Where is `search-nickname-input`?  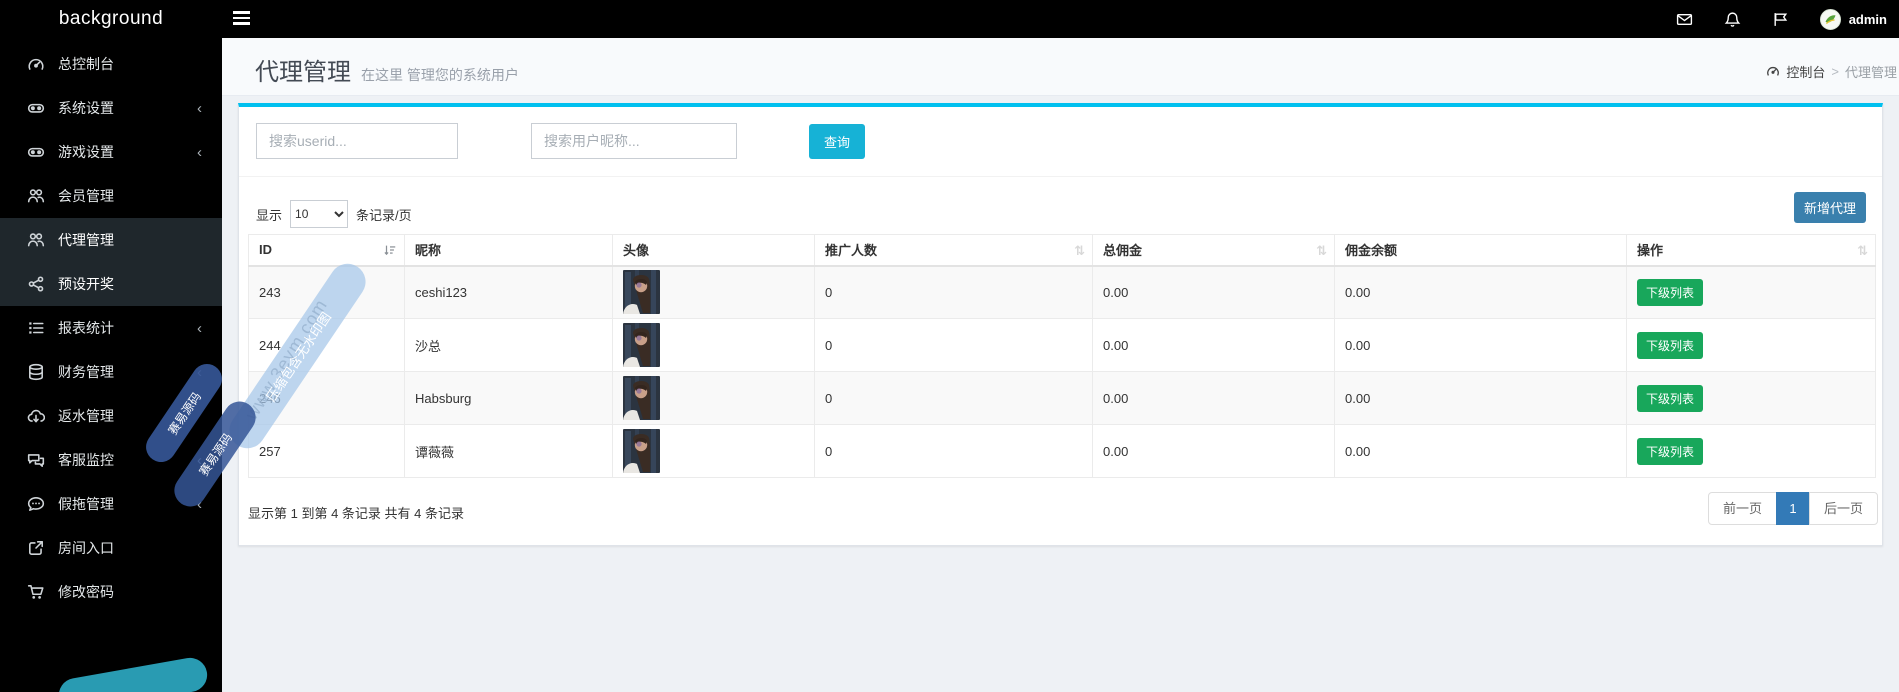
search-nickname-input is located at coordinates (634, 141).